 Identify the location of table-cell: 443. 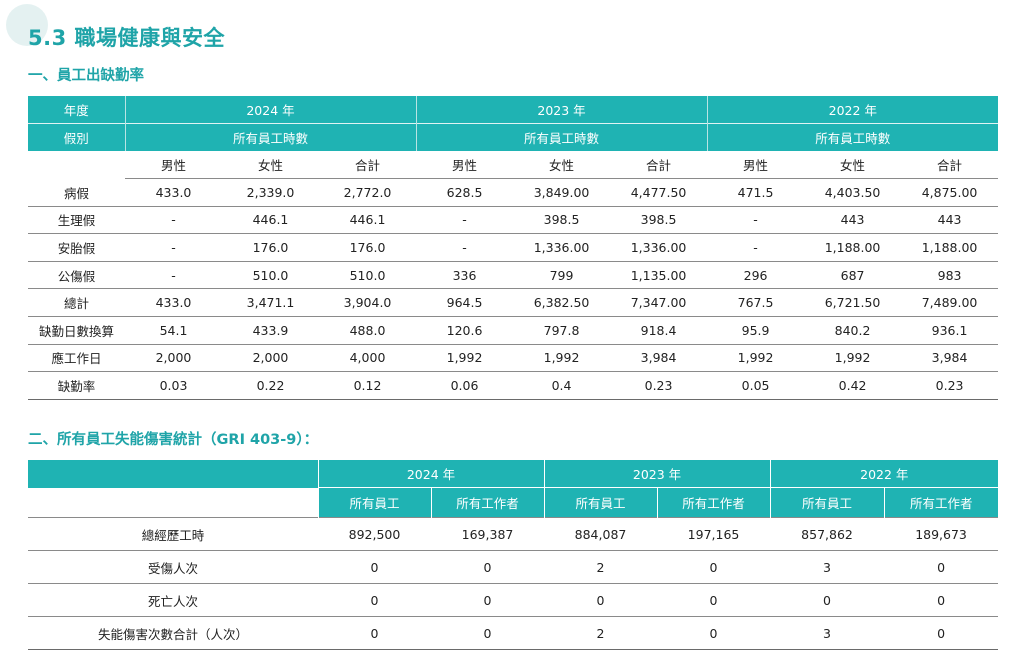
(950, 220).